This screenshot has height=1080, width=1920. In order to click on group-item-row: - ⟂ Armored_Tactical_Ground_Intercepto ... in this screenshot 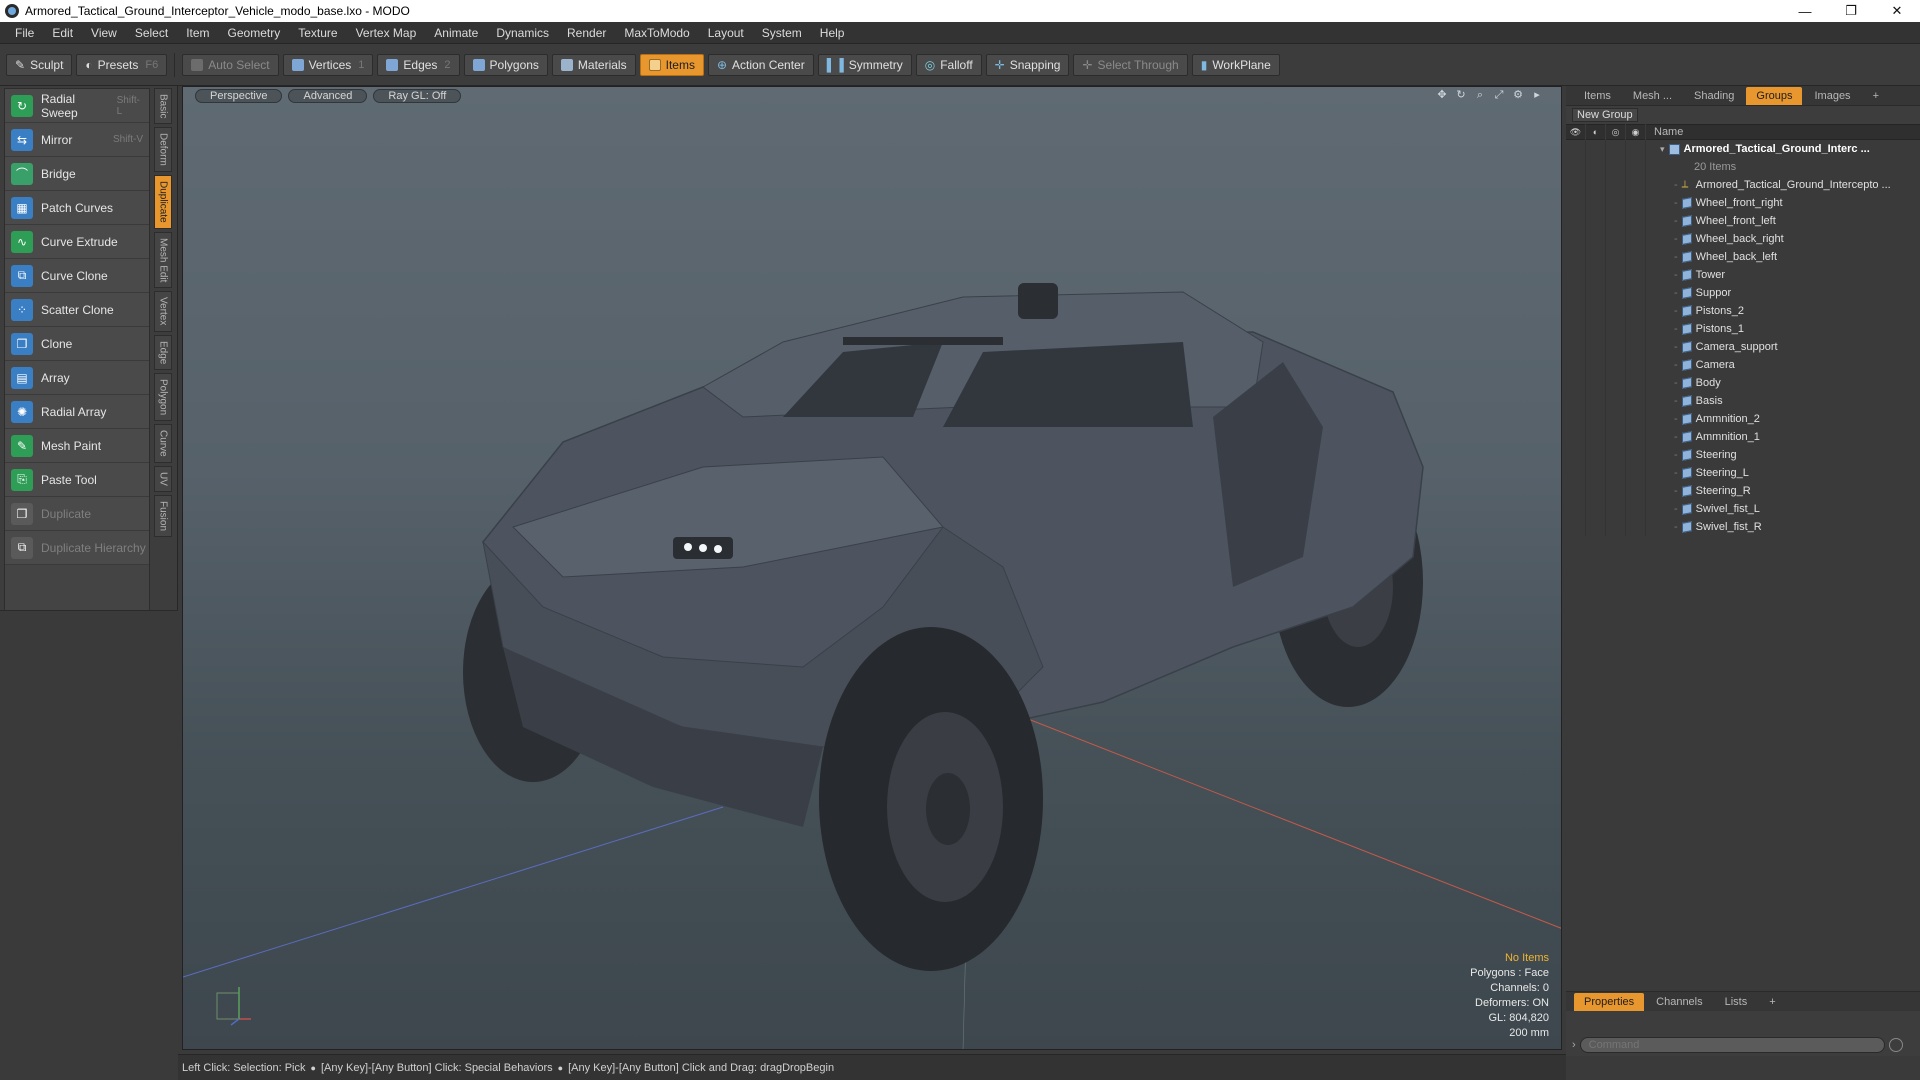, I will do `click(1743, 185)`.